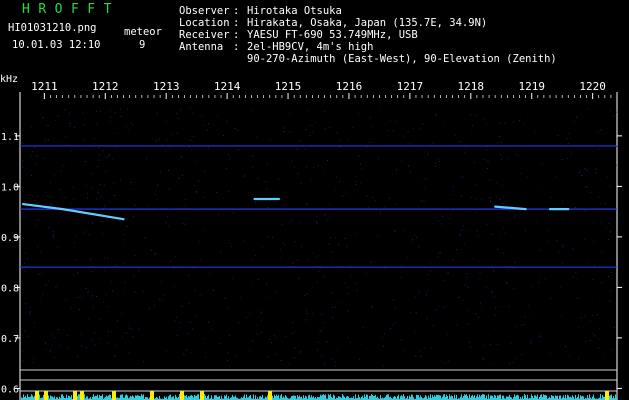 The width and height of the screenshot is (629, 400). What do you see at coordinates (10, 187) in the screenshot?
I see `y-tick-label: 1.0` at bounding box center [10, 187].